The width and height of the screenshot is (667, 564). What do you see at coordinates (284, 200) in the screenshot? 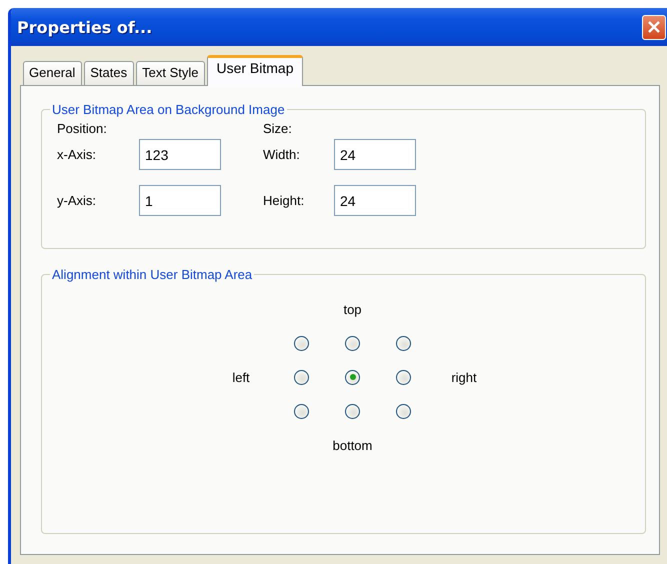
I see `field-label: Height:` at bounding box center [284, 200].